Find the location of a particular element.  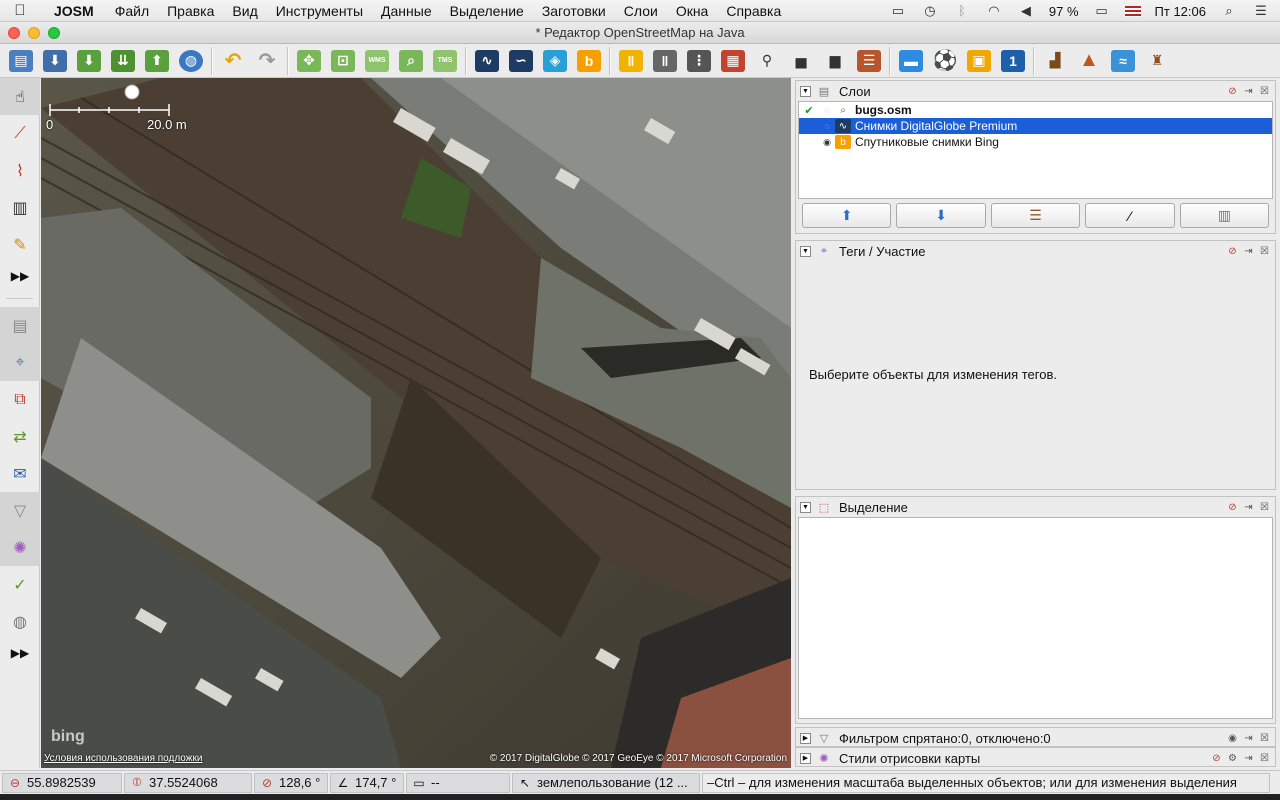

shop-preset-button: ▣ is located at coordinates (979, 61).